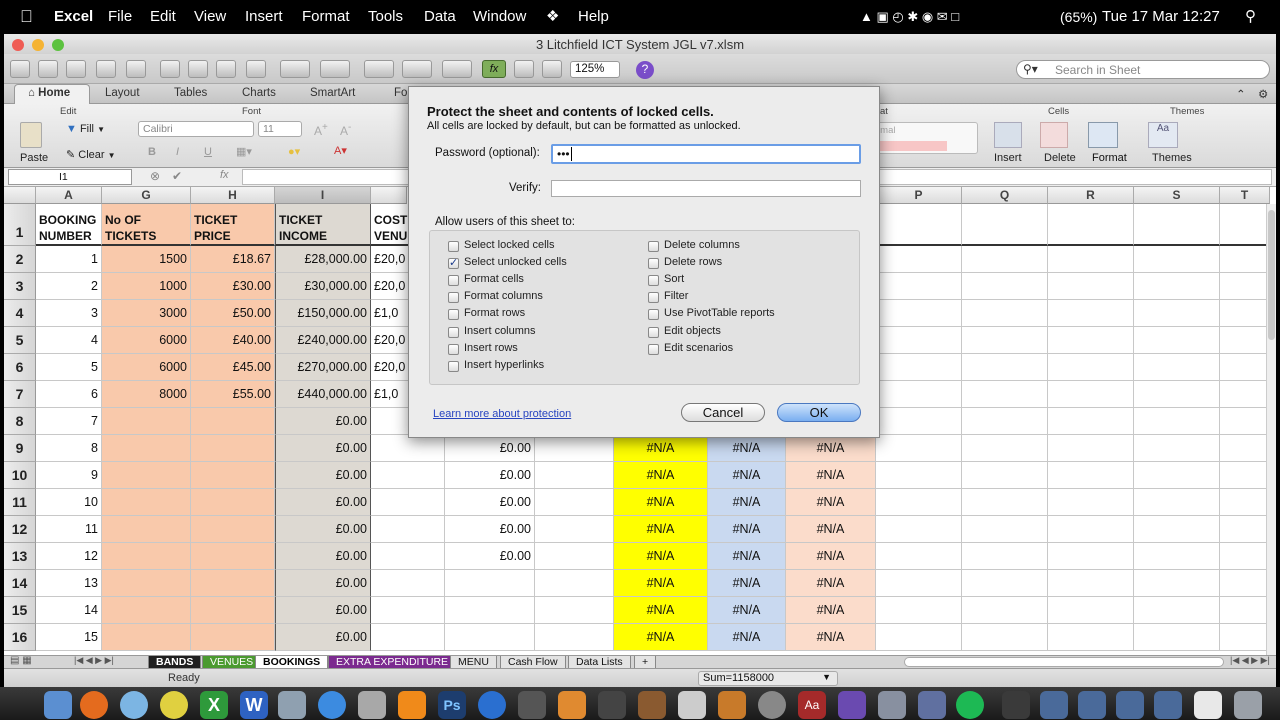 This screenshot has height=720, width=1280. Describe the element at coordinates (323, 367) in the screenshot. I see `cell-i: £270,000.00` at that location.